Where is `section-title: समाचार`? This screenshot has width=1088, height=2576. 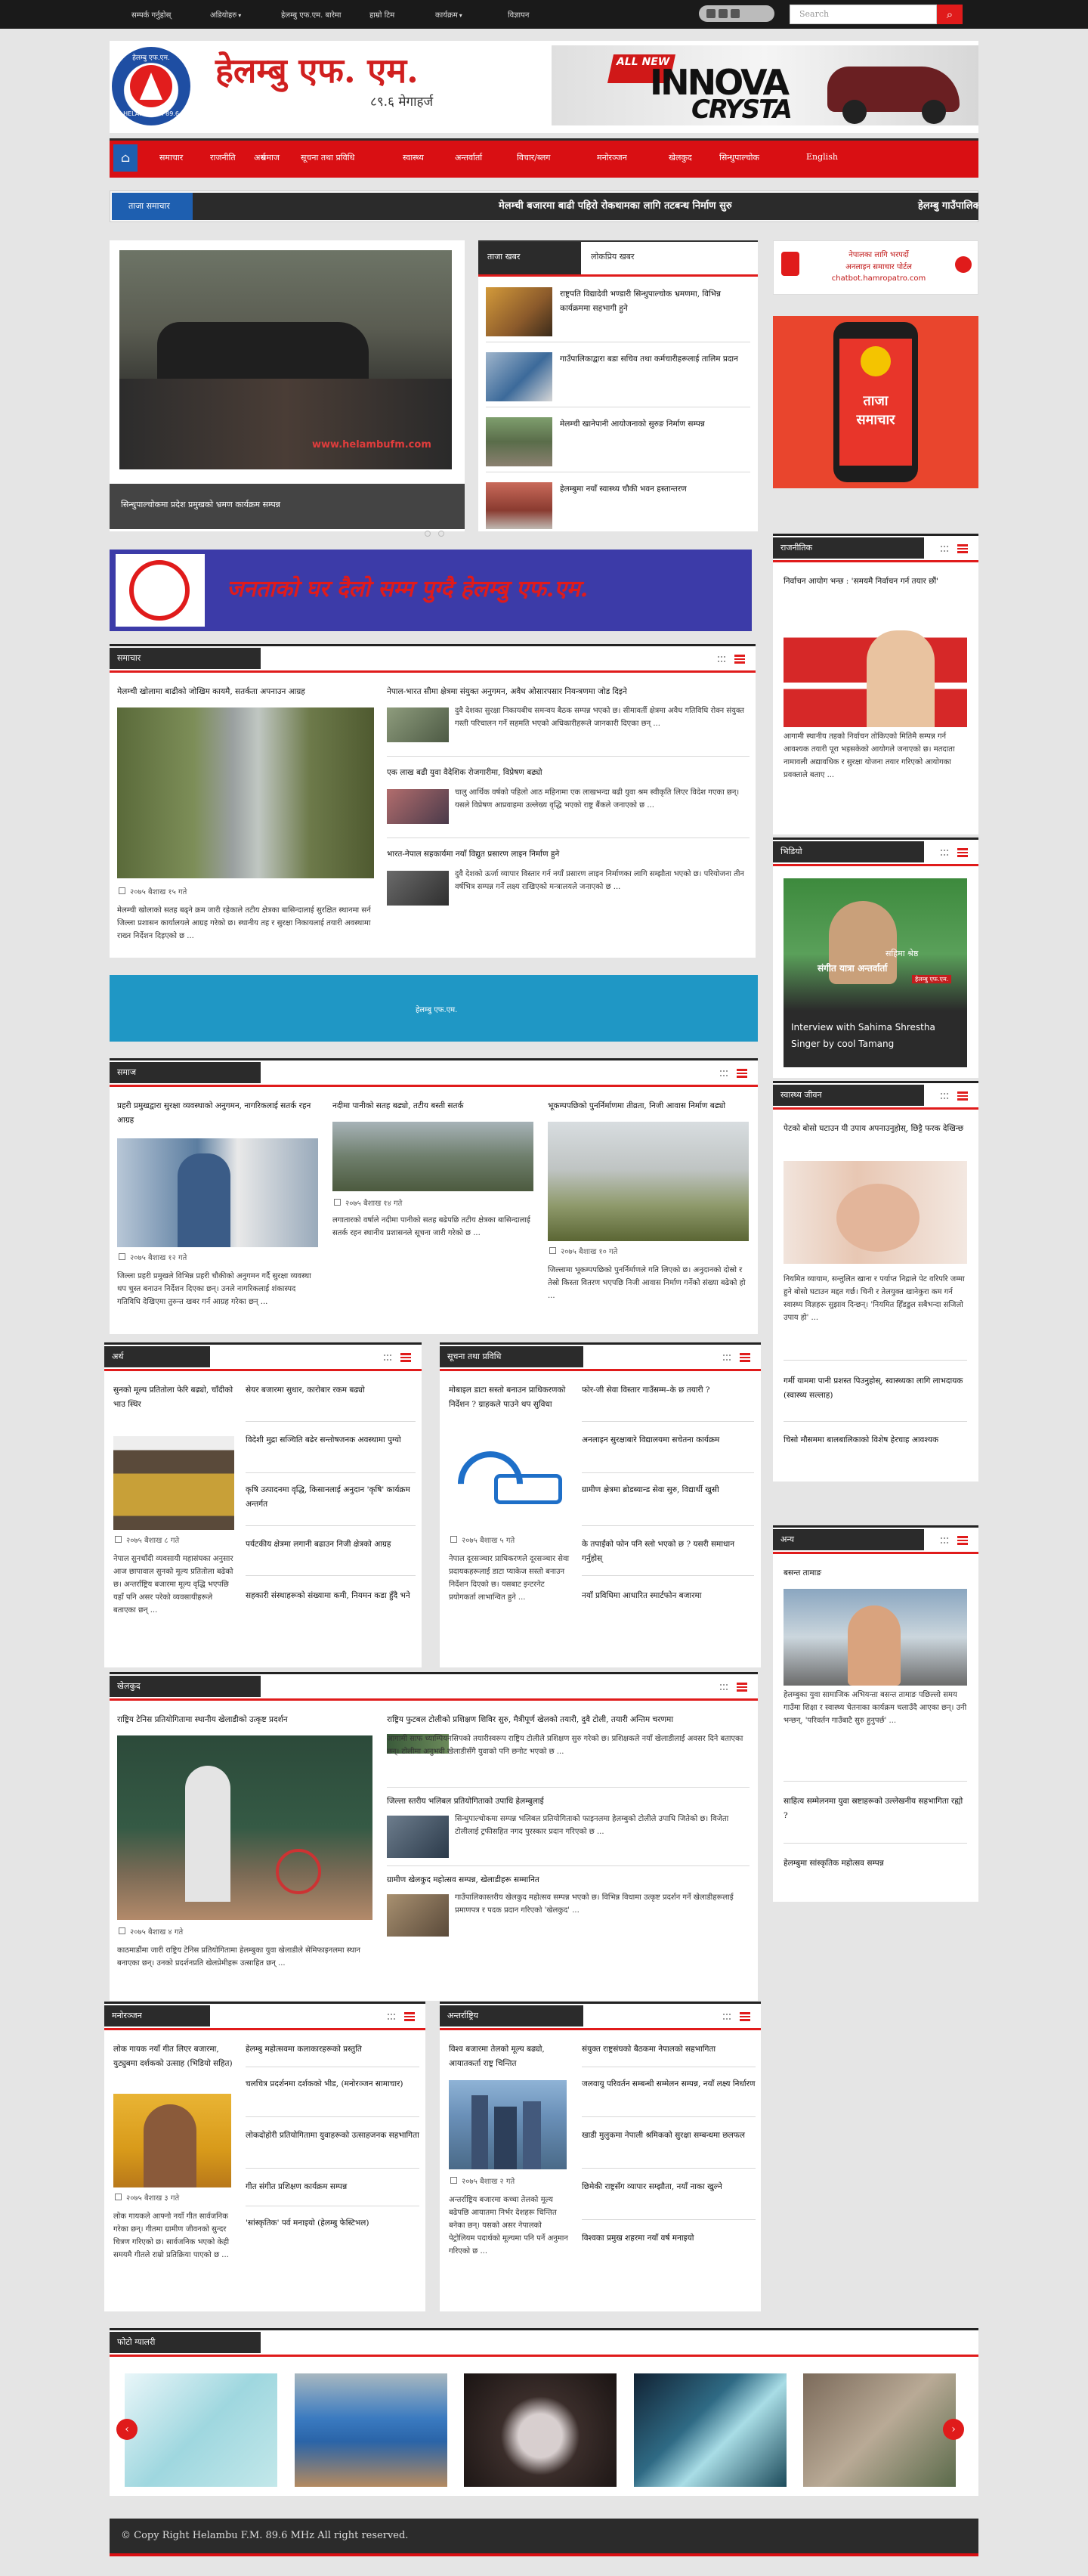 section-title: समाचार is located at coordinates (185, 658).